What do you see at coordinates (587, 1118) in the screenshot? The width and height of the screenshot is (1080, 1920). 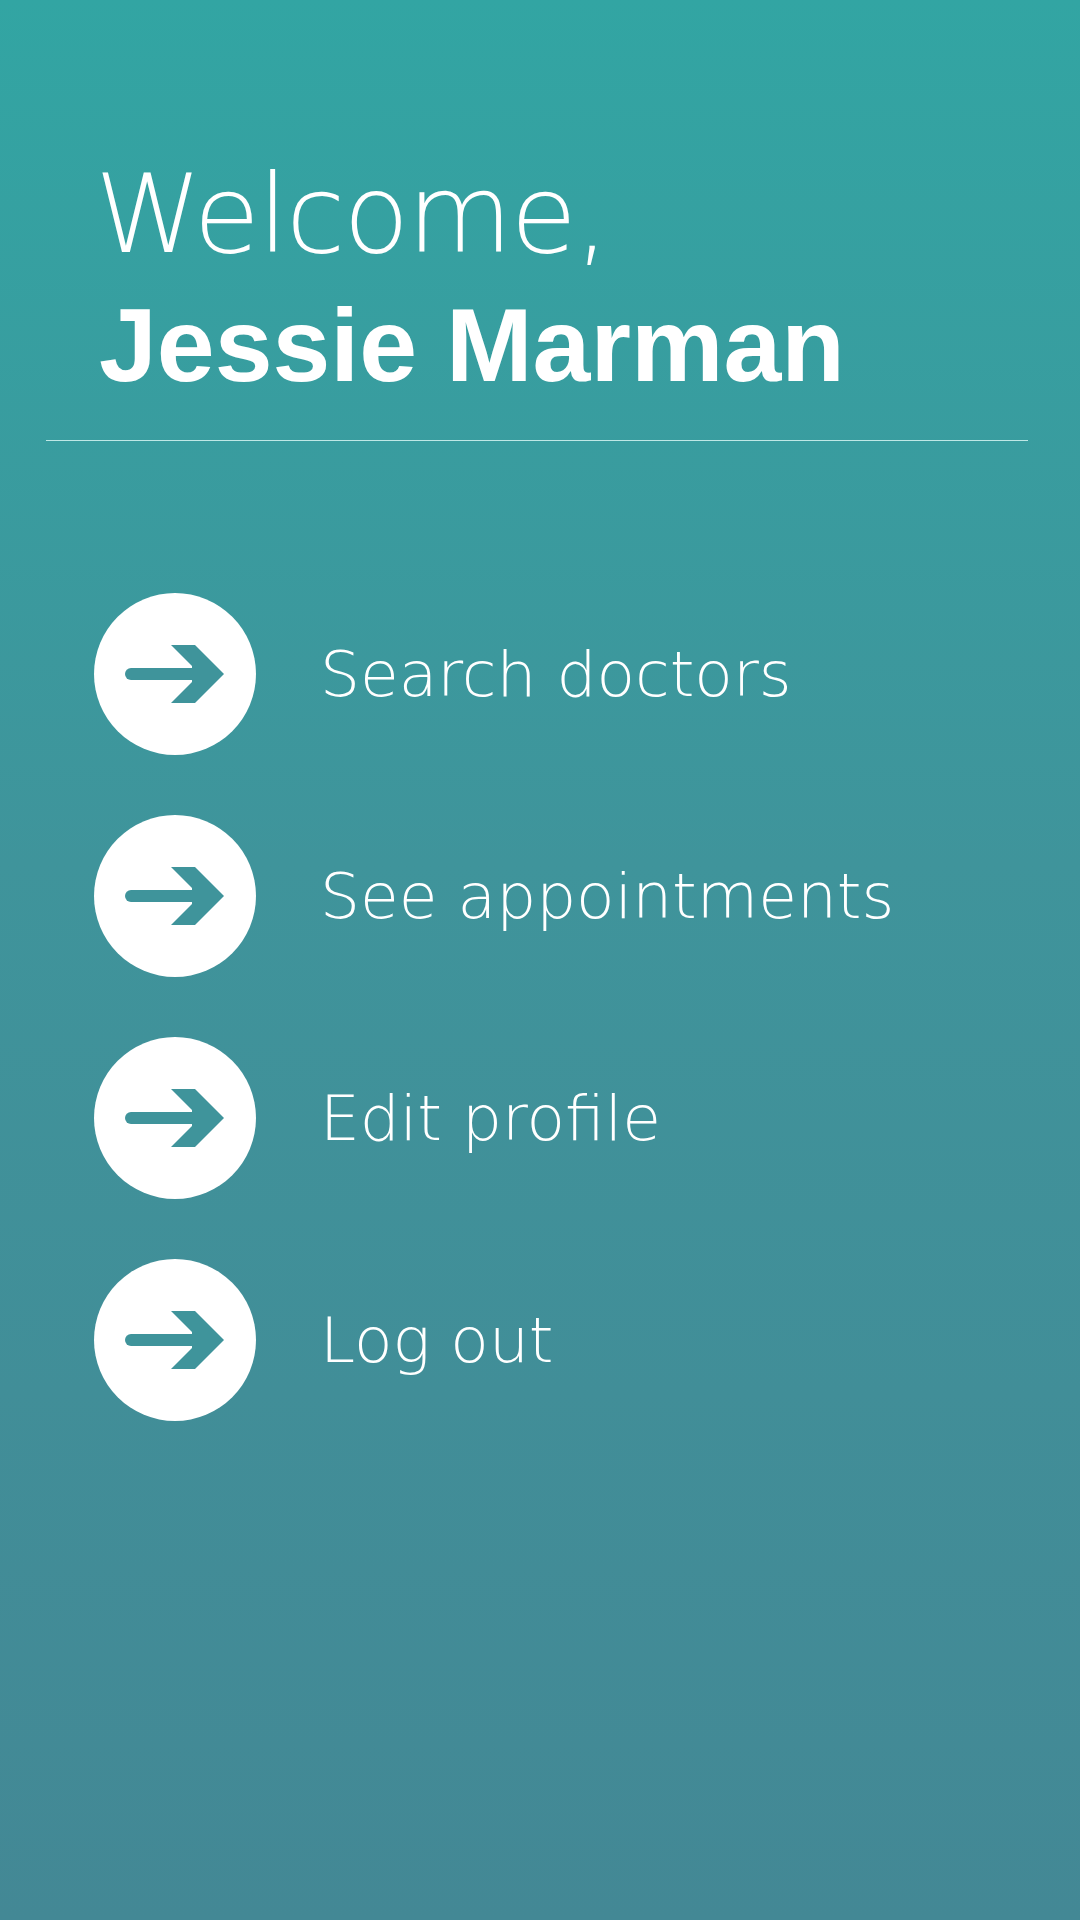 I see `menu-link: Edit profile` at bounding box center [587, 1118].